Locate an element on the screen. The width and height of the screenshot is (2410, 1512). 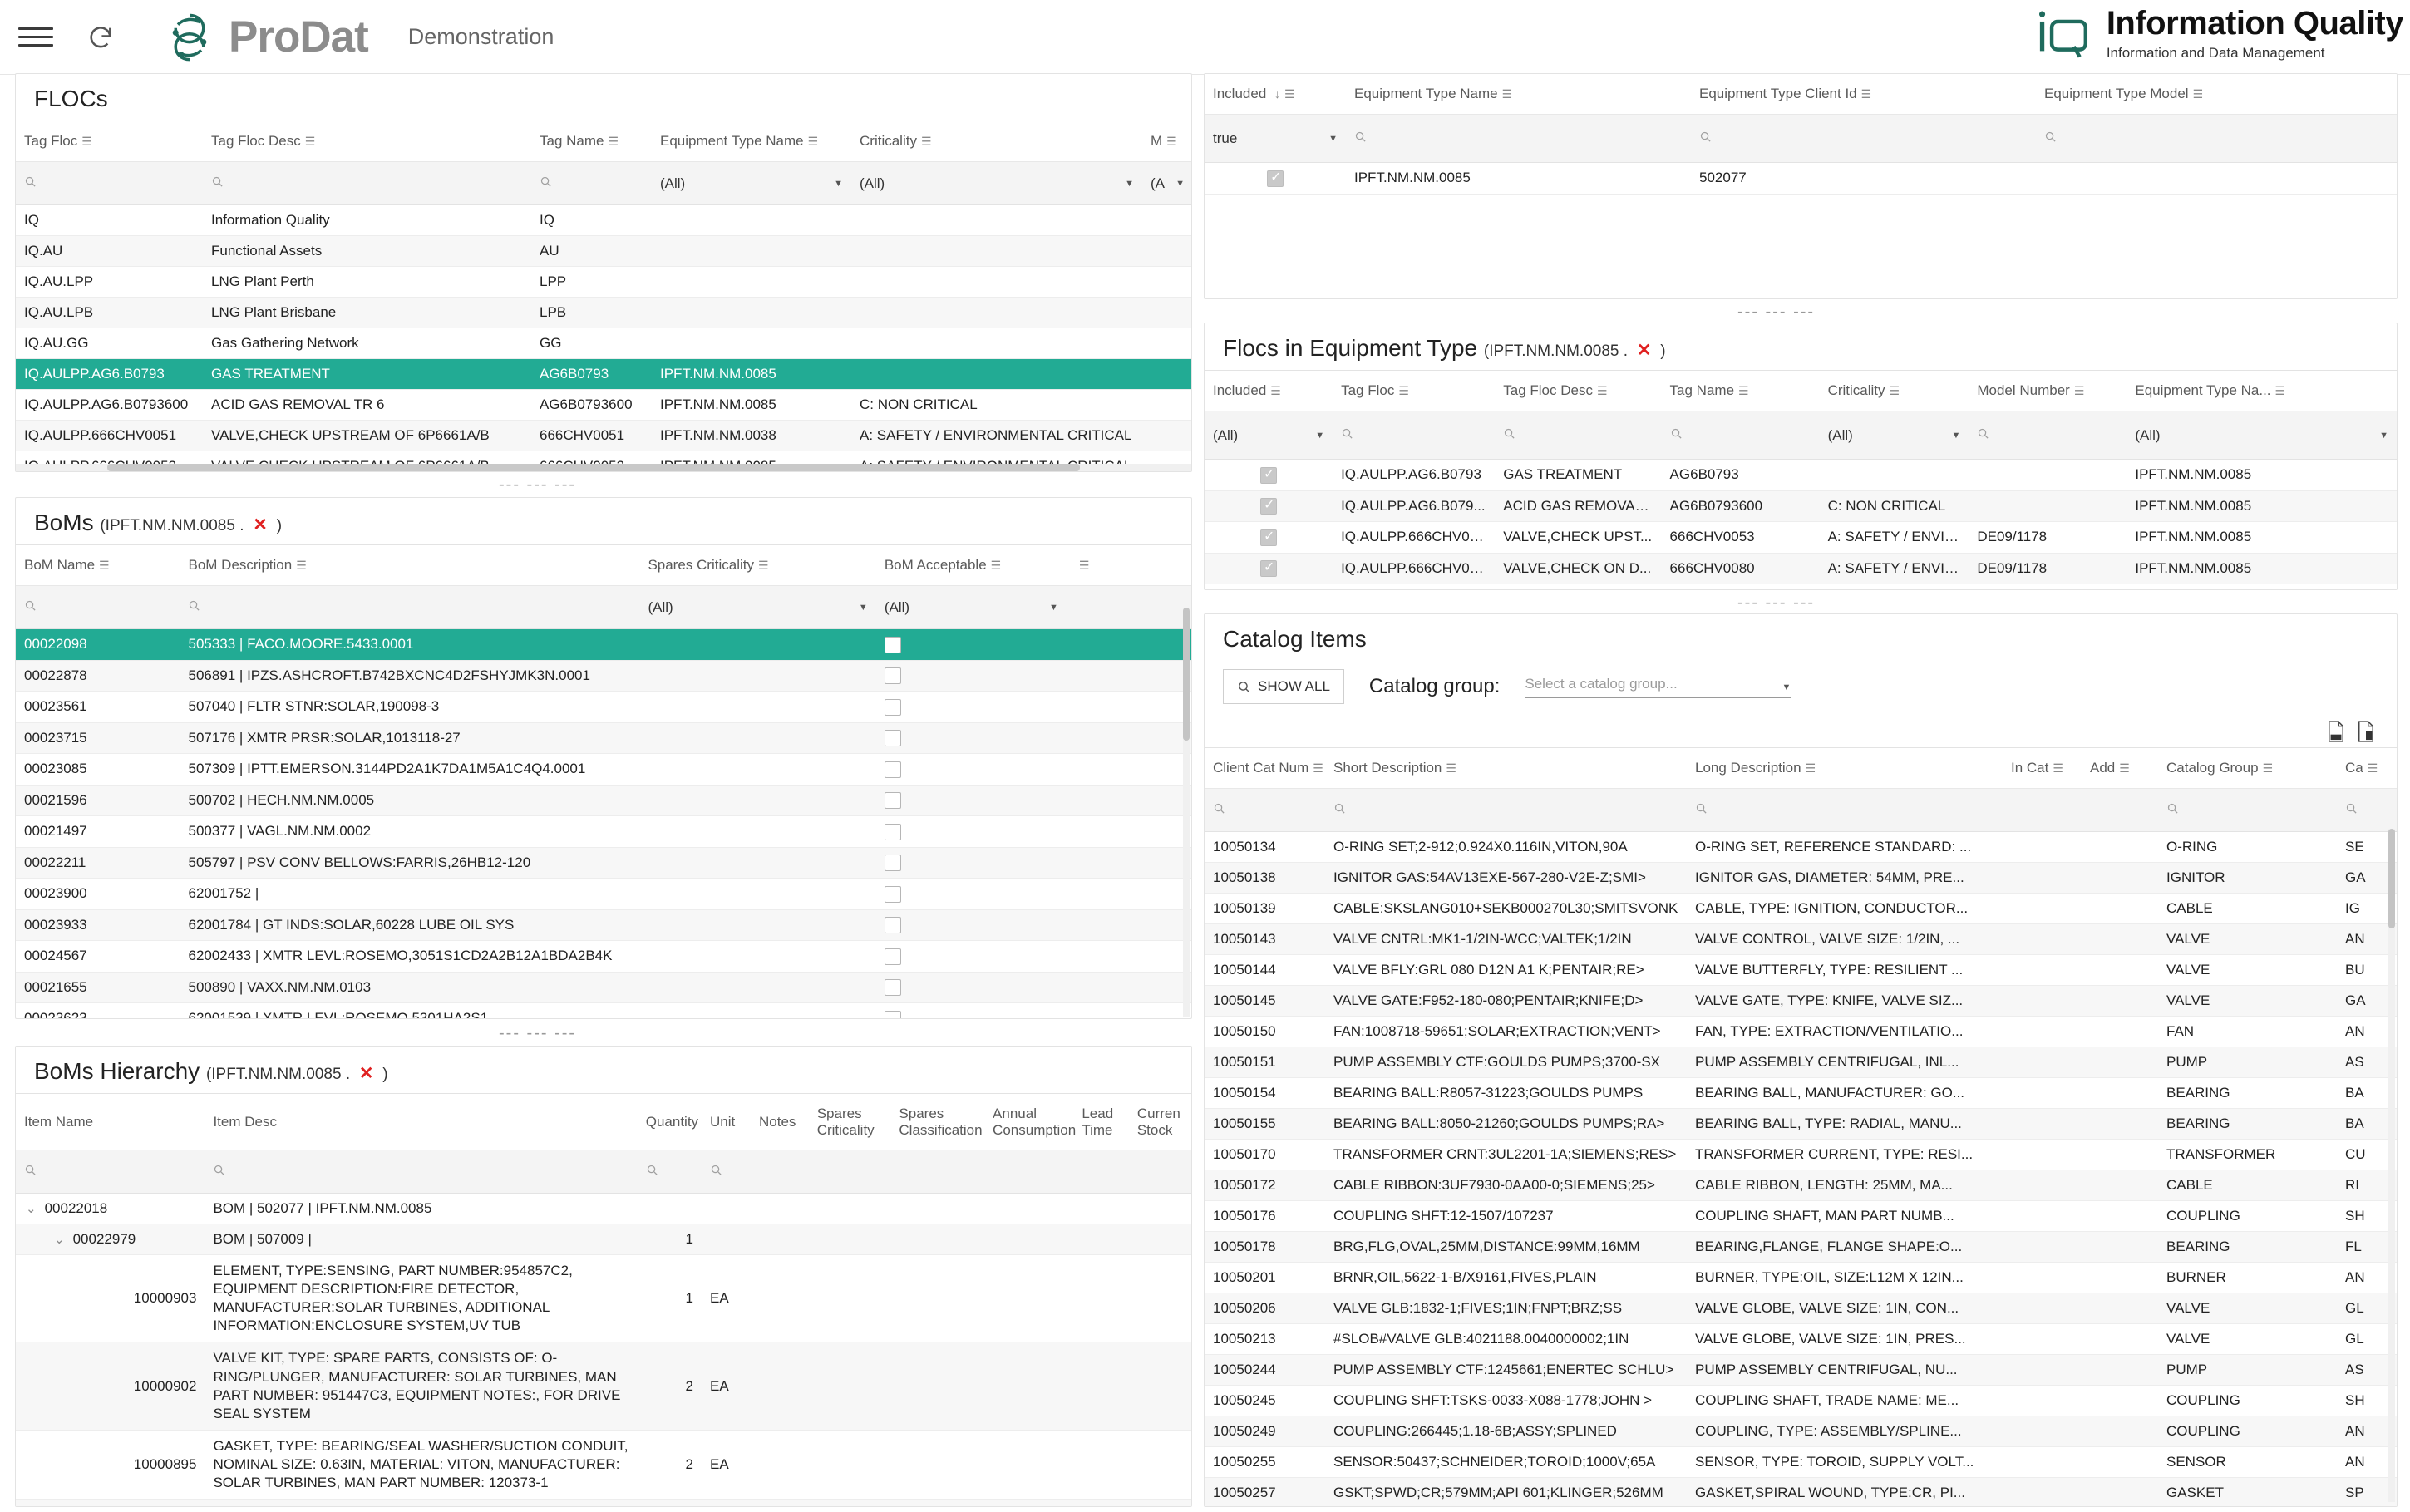
included-checkbox is located at coordinates (1269, 475).